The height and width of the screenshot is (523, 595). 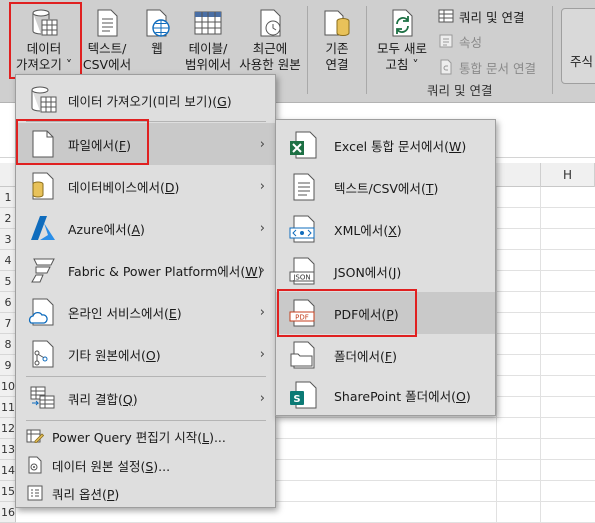 What do you see at coordinates (8, 449) in the screenshot?
I see `row-header: 13` at bounding box center [8, 449].